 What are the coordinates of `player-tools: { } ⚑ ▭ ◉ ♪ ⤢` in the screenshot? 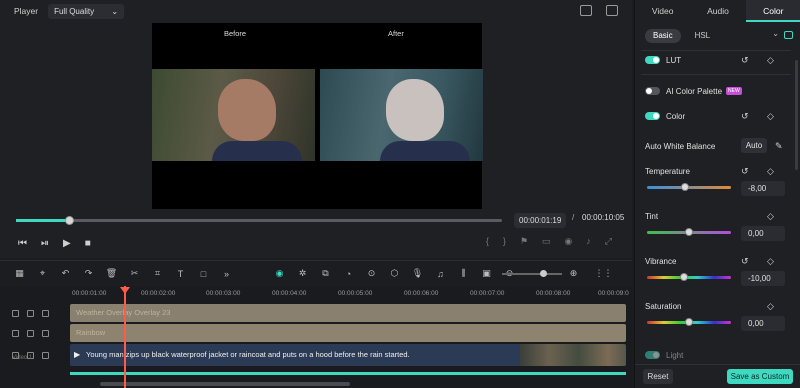 It's located at (549, 241).